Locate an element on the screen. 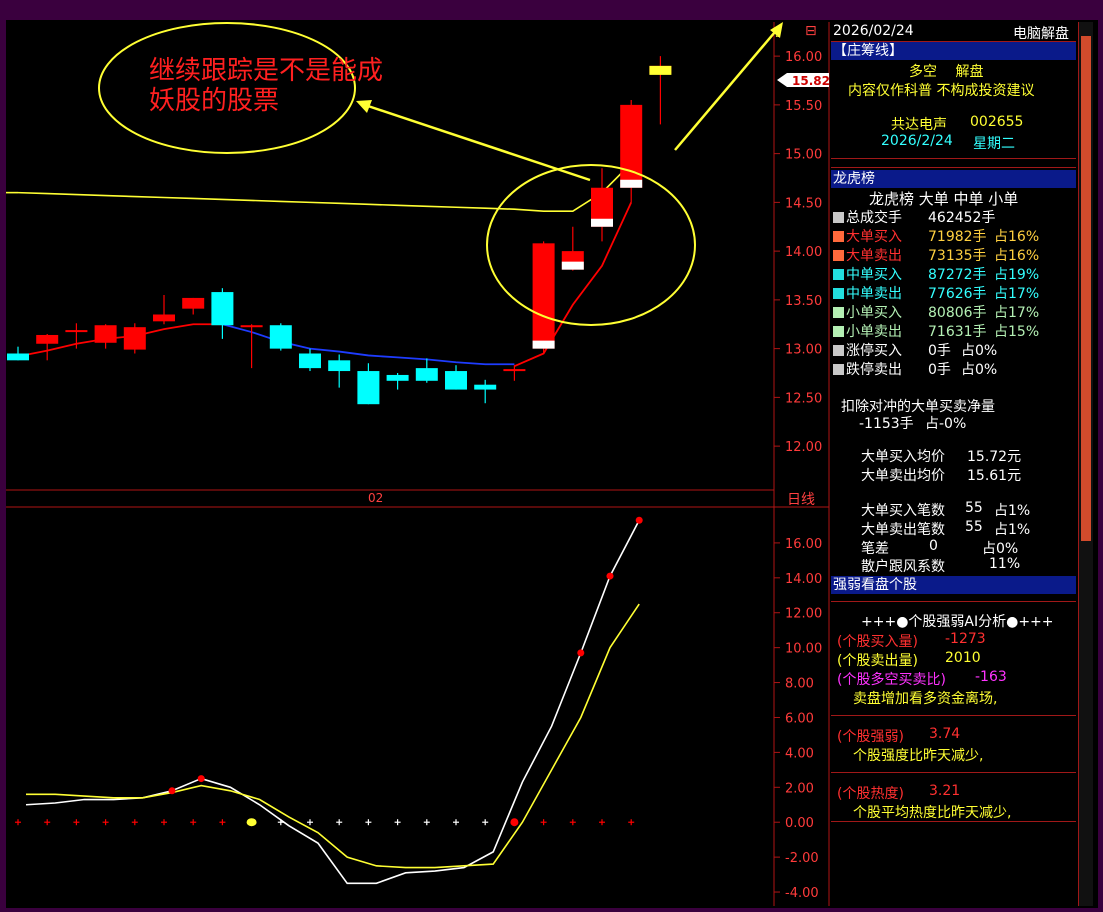 The height and width of the screenshot is (912, 1103). longhu-label: 大单买入 is located at coordinates (874, 237).